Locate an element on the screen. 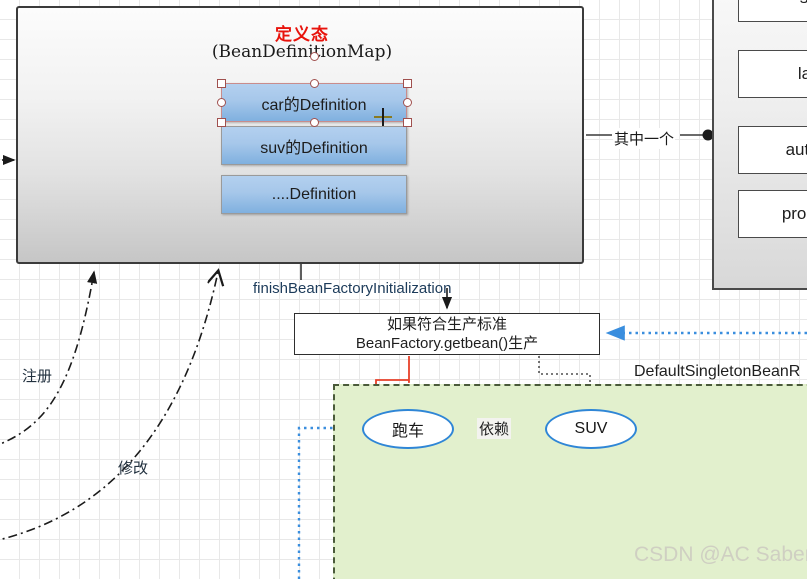 Image resolution: width=807 pixels, height=579 pixels. connection-handle-top is located at coordinates (314, 56).